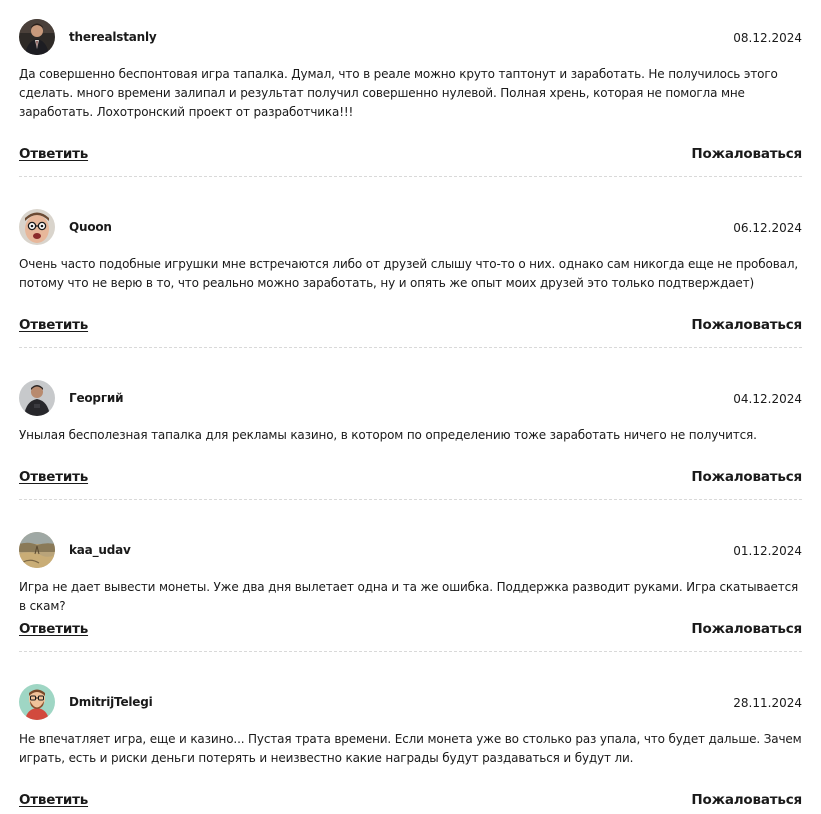 The width and height of the screenshot is (821, 814). What do you see at coordinates (410, 550) in the screenshot?
I see `comment-header: kaa_udav 01.12.2024` at bounding box center [410, 550].